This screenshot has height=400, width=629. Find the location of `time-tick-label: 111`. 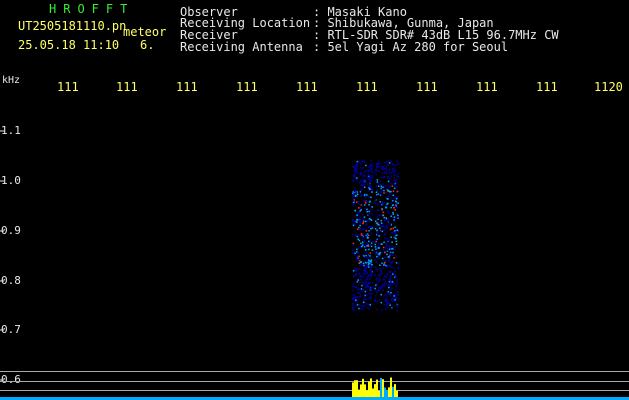

time-tick-label: 111 is located at coordinates (487, 87).